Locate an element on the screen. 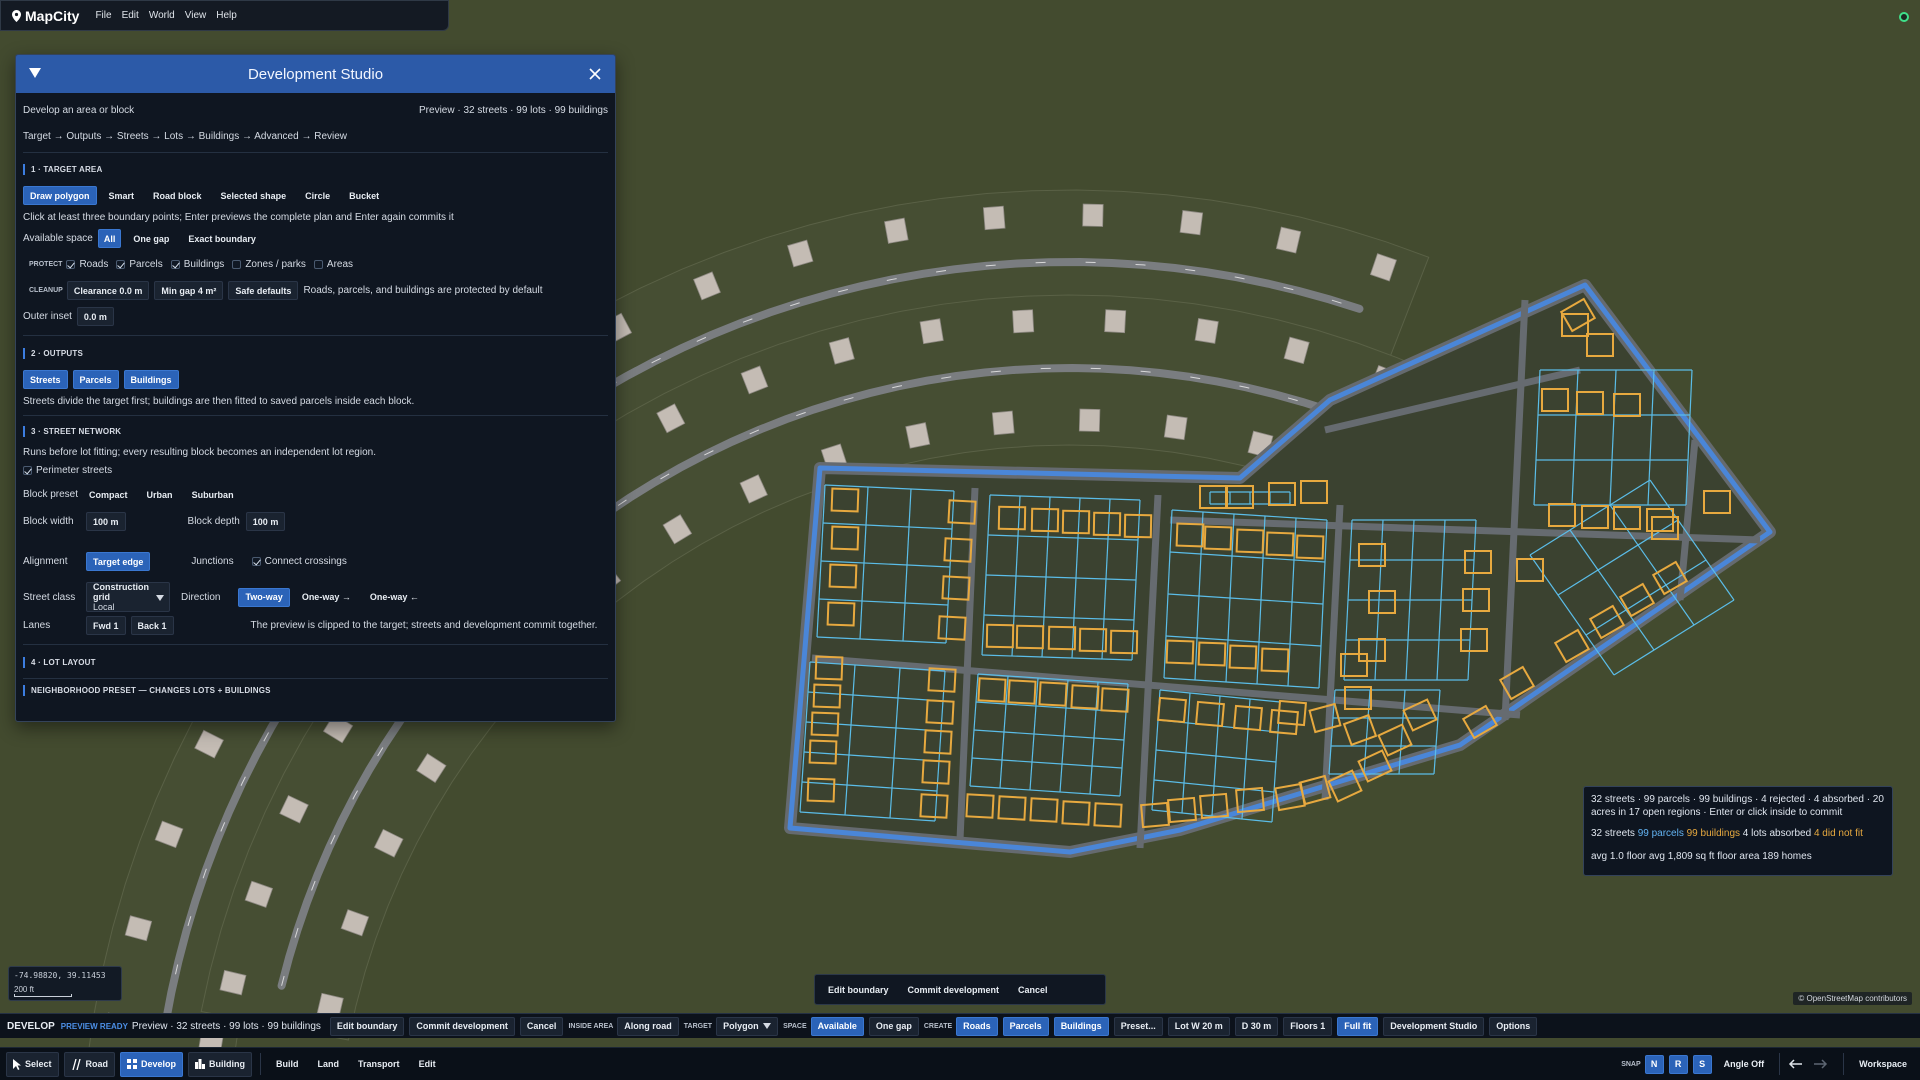  connect-crossings-label: Connect crossings is located at coordinates (305, 561).